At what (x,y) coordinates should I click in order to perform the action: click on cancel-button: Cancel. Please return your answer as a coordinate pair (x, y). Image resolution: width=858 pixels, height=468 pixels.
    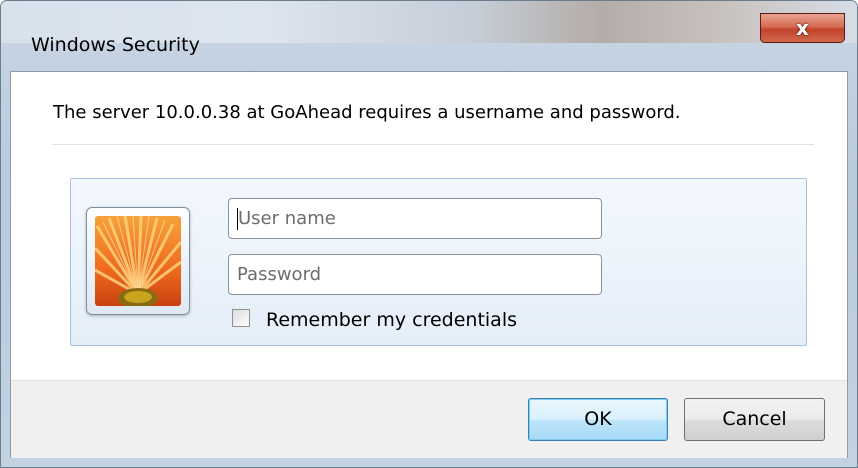
    Looking at the image, I should click on (754, 419).